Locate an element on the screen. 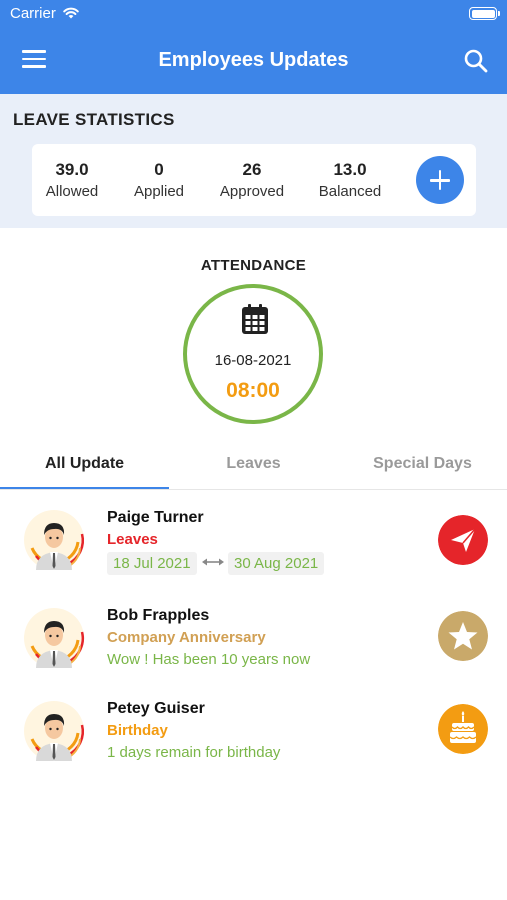  attendance-ring: 16-08-2021 08:00 is located at coordinates (253, 354).